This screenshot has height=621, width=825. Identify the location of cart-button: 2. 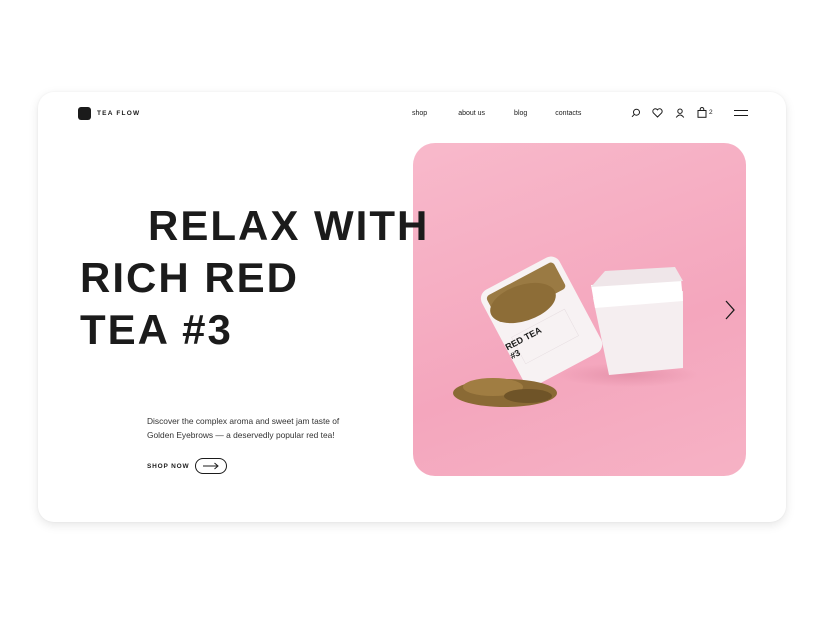
(704, 112).